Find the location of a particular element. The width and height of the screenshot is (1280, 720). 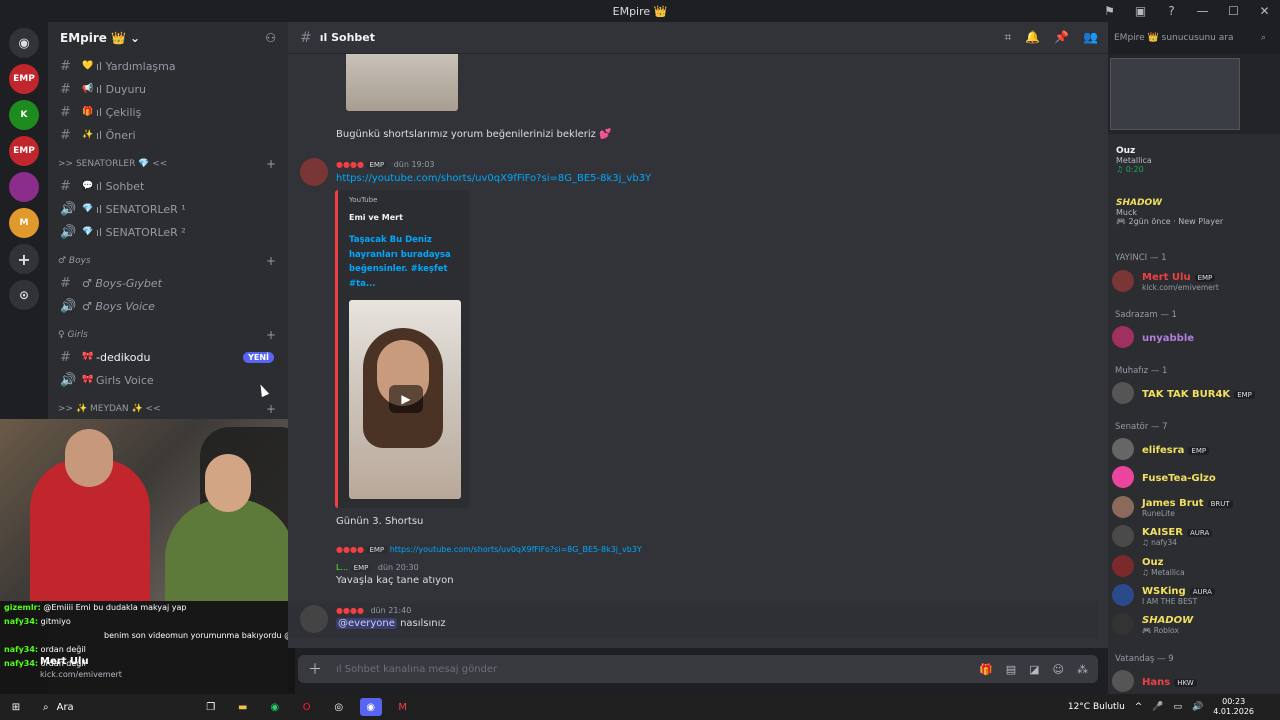

hash-icon: # is located at coordinates (65, 186).